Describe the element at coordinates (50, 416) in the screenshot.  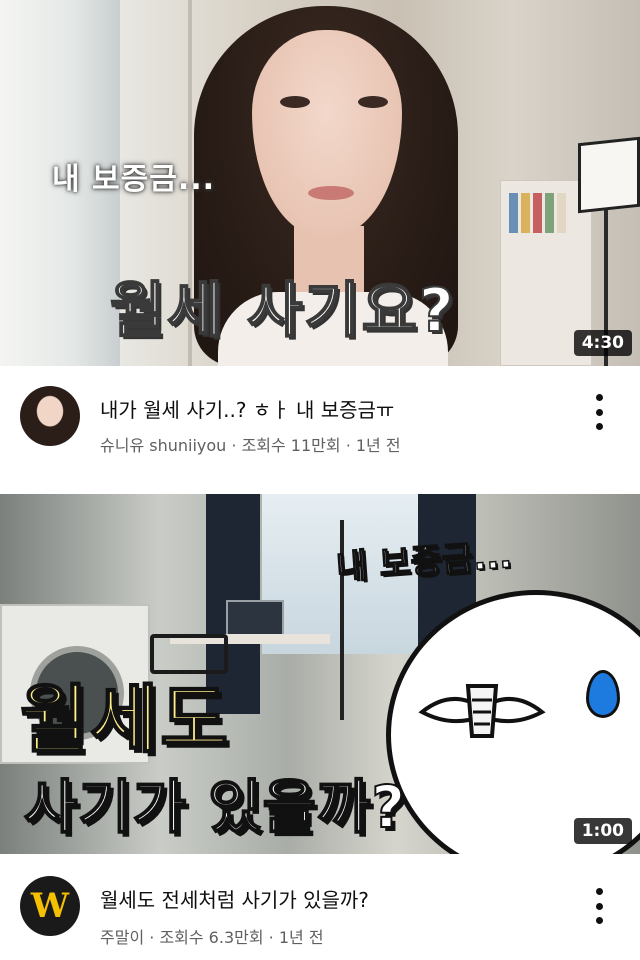
I see `channel-avatar` at that location.